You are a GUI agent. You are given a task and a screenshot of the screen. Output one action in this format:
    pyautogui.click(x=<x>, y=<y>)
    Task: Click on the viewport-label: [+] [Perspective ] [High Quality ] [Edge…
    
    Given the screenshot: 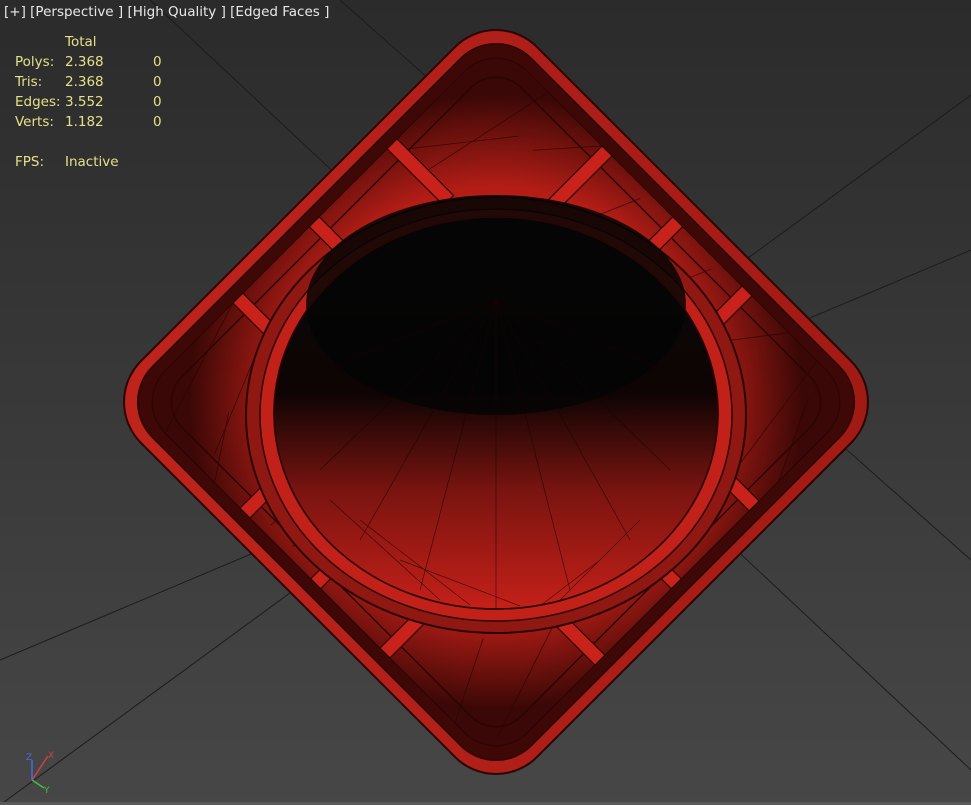 What is the action you would take?
    pyautogui.click(x=166, y=12)
    